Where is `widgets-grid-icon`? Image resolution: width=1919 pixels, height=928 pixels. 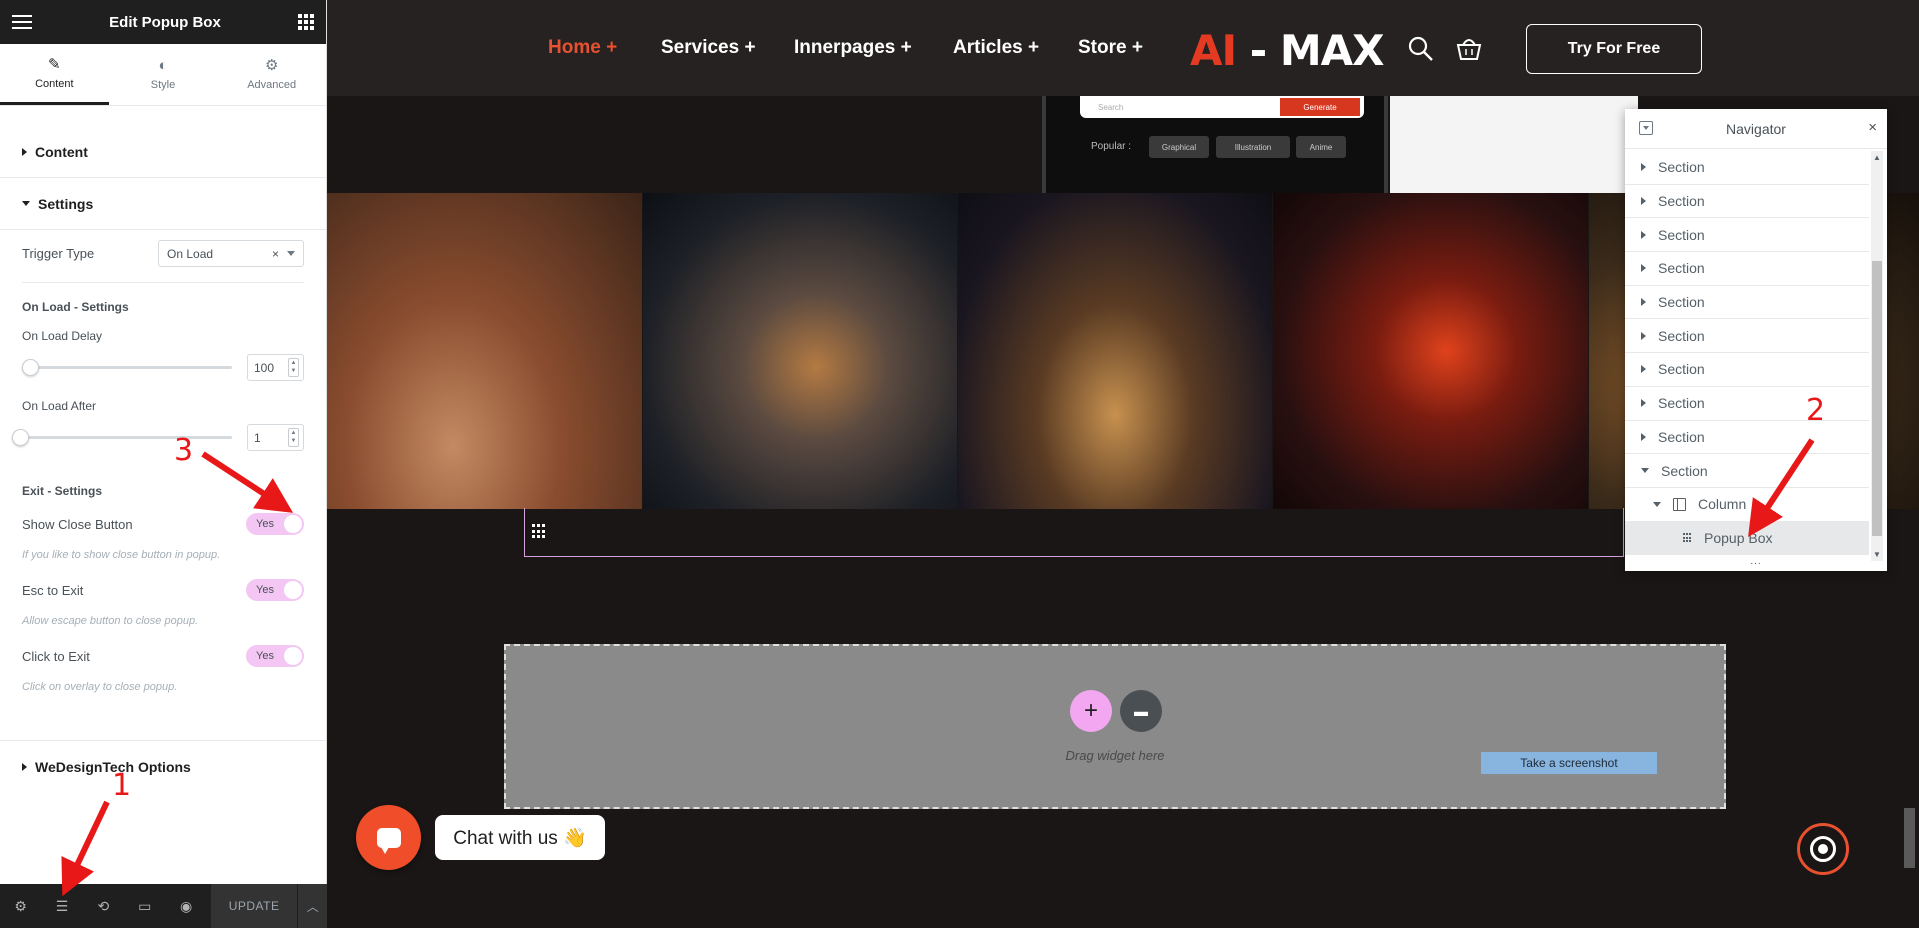 widgets-grid-icon is located at coordinates (305, 22).